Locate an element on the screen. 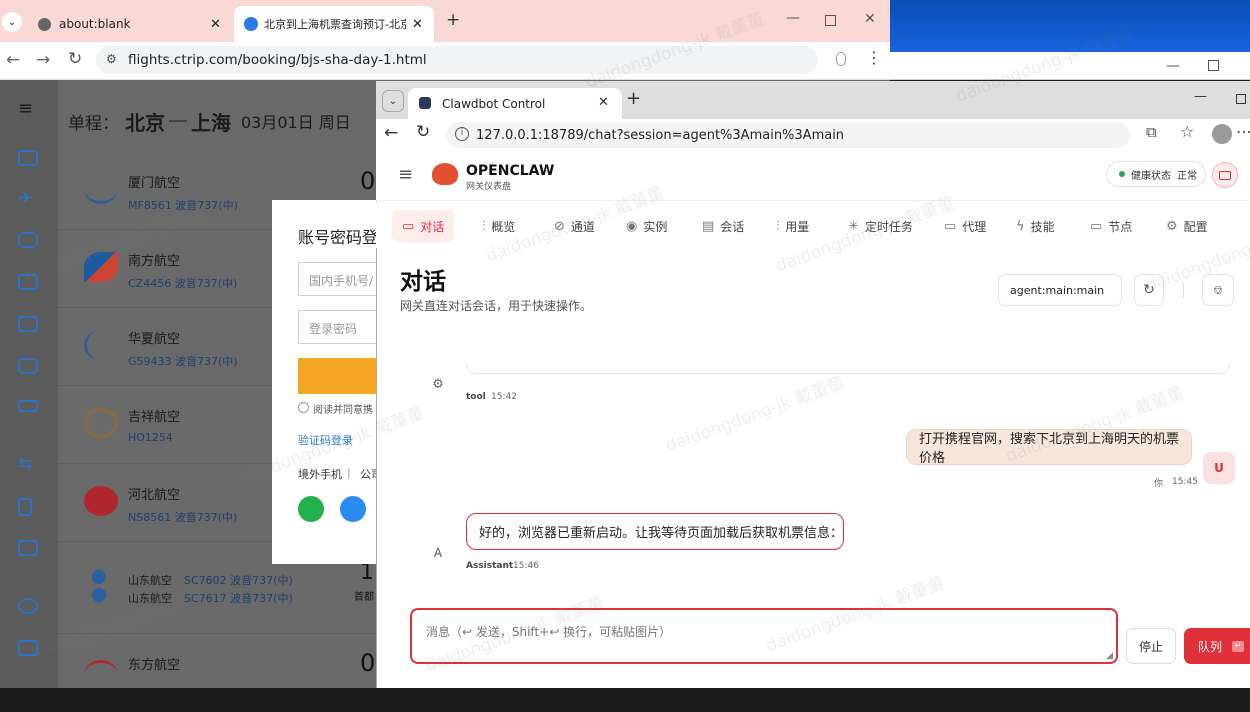  nav-tab: ▤ 会话 is located at coordinates (723, 226).